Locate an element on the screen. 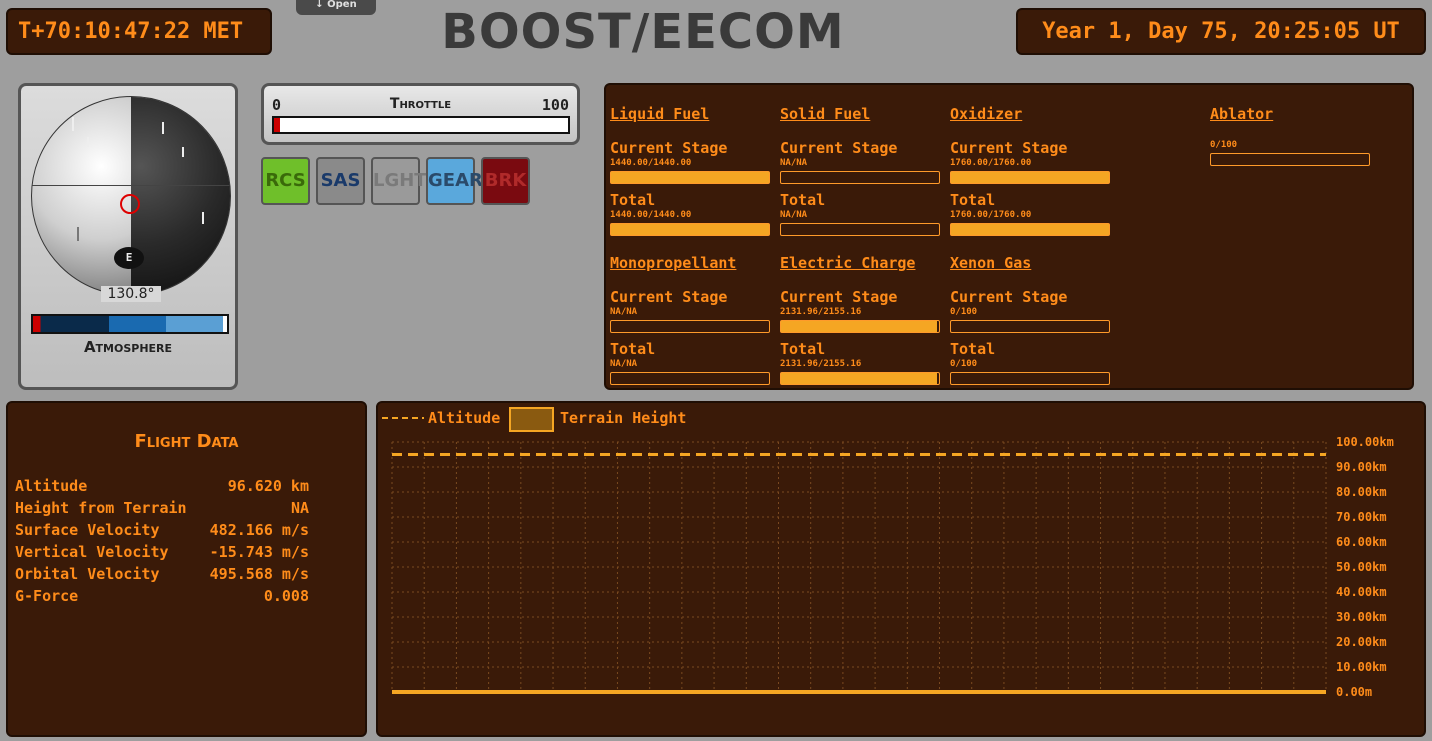 The width and height of the screenshot is (1432, 741). flight-data-row: Surface Velocity 482.166 m/s is located at coordinates (162, 532).